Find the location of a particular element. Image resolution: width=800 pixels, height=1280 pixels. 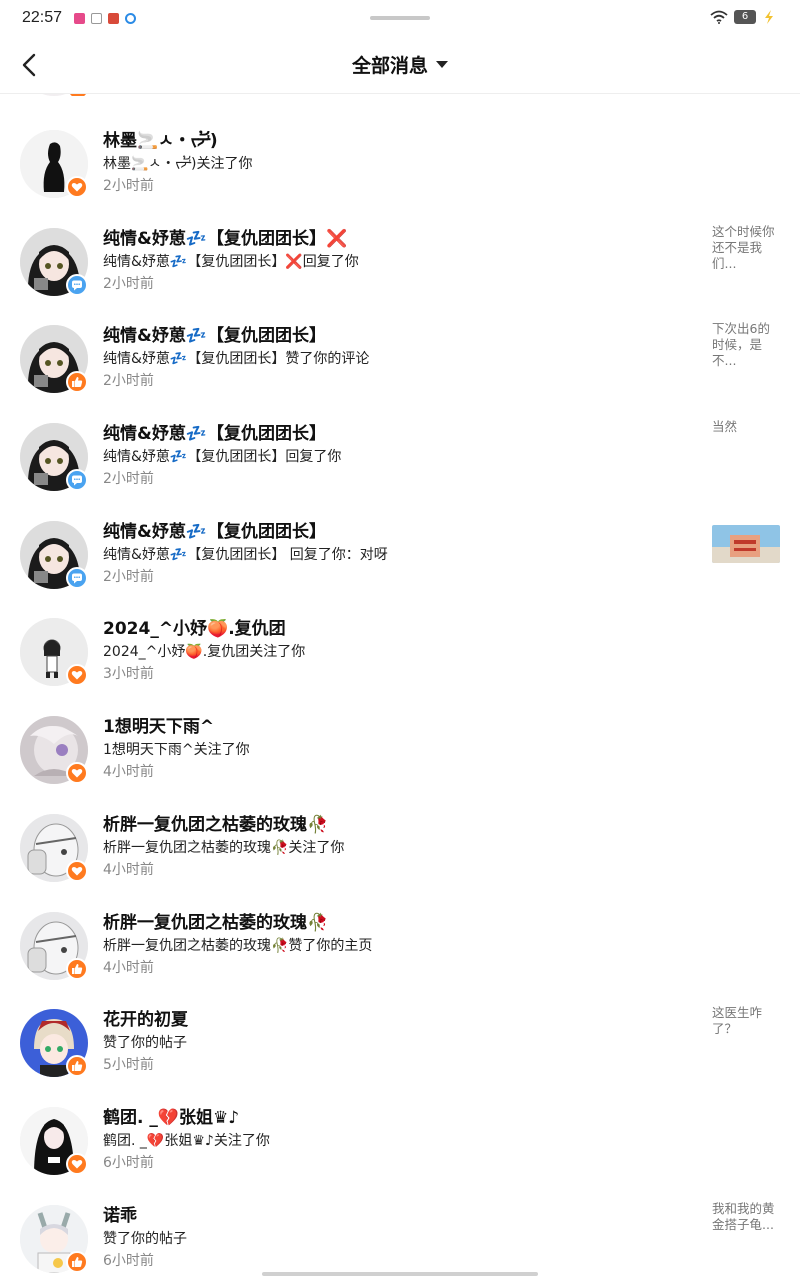

back-button is located at coordinates (30, 65).